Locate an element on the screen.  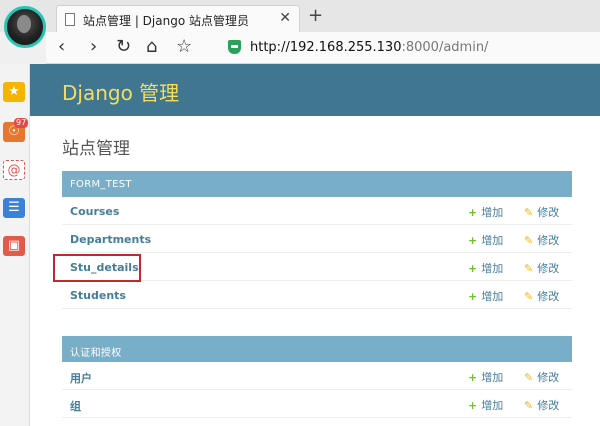
table-row: Departments + 增加 ✎ 修改 is located at coordinates (317, 239).